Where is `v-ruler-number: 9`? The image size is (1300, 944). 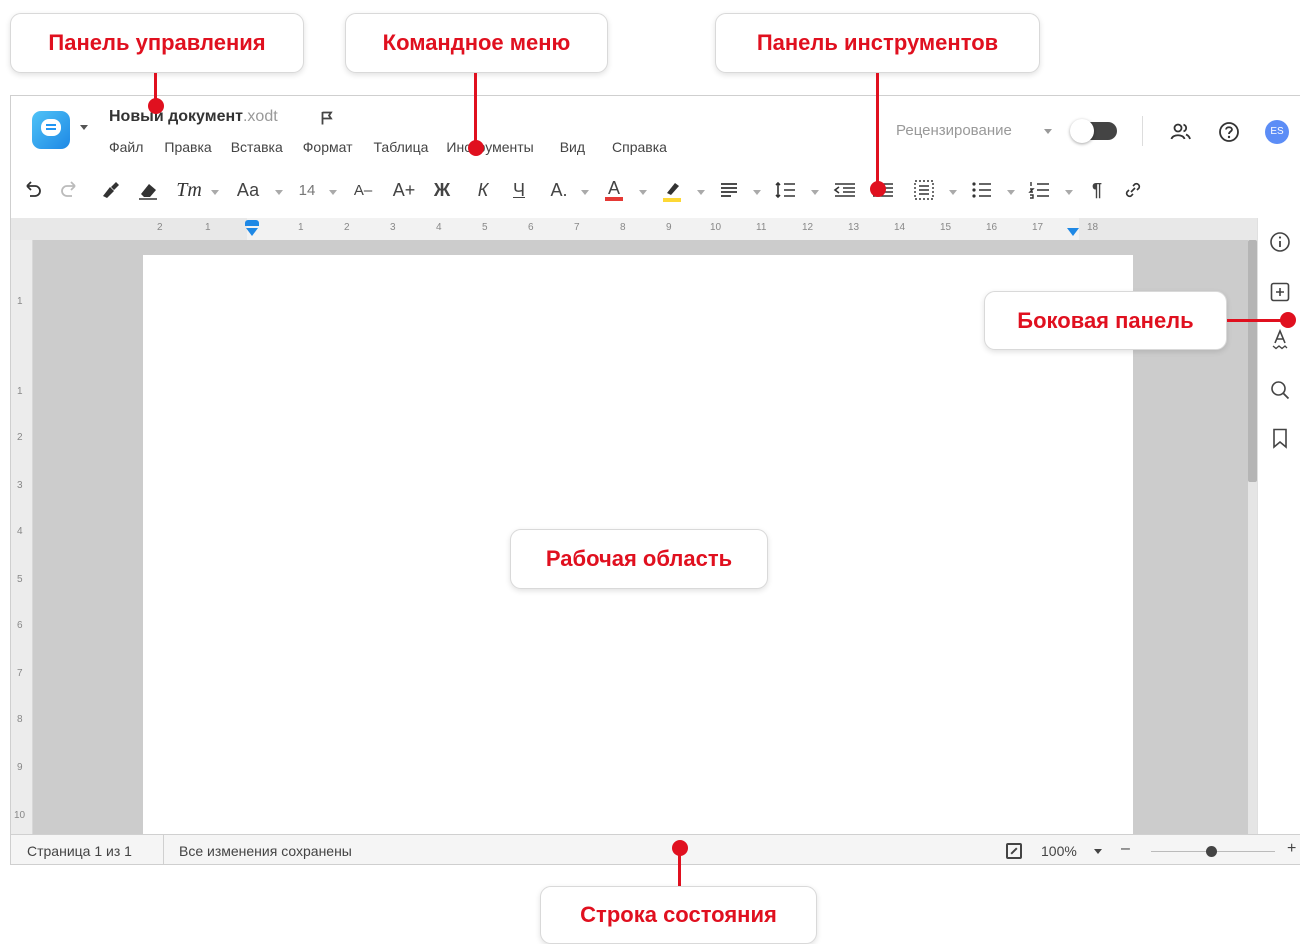
v-ruler-number: 9 is located at coordinates (20, 767).